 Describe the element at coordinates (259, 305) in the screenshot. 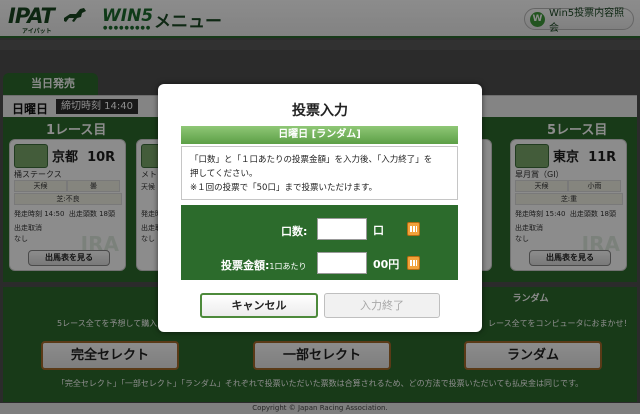

I see `cancel-button: キャンセル` at that location.